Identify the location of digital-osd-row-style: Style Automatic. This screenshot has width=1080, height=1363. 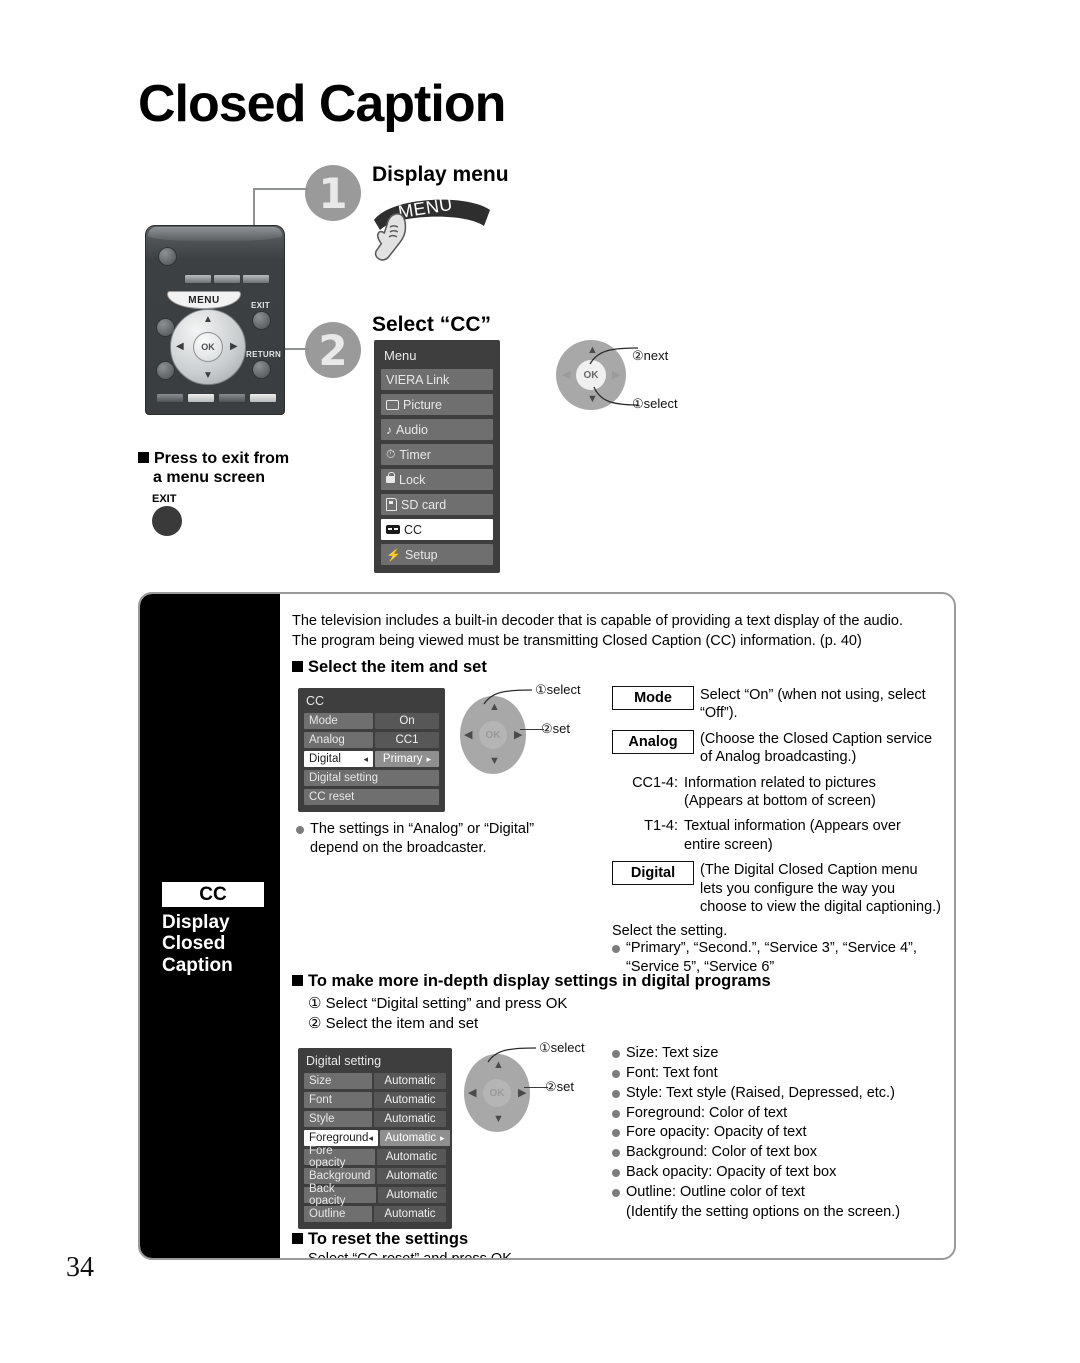
(375, 1119).